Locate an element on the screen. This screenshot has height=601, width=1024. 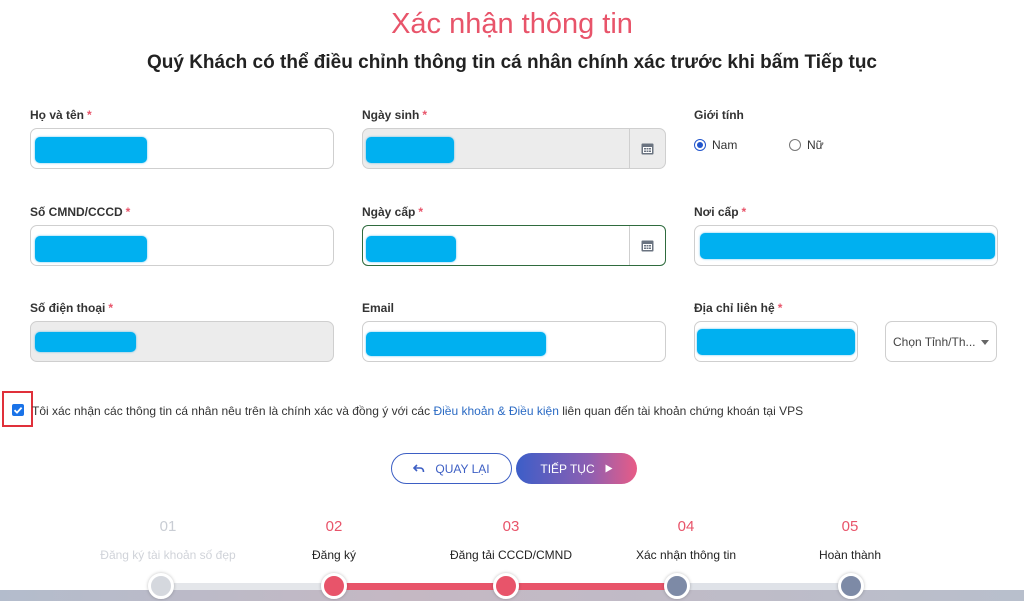
email-label: Email is located at coordinates (378, 308).